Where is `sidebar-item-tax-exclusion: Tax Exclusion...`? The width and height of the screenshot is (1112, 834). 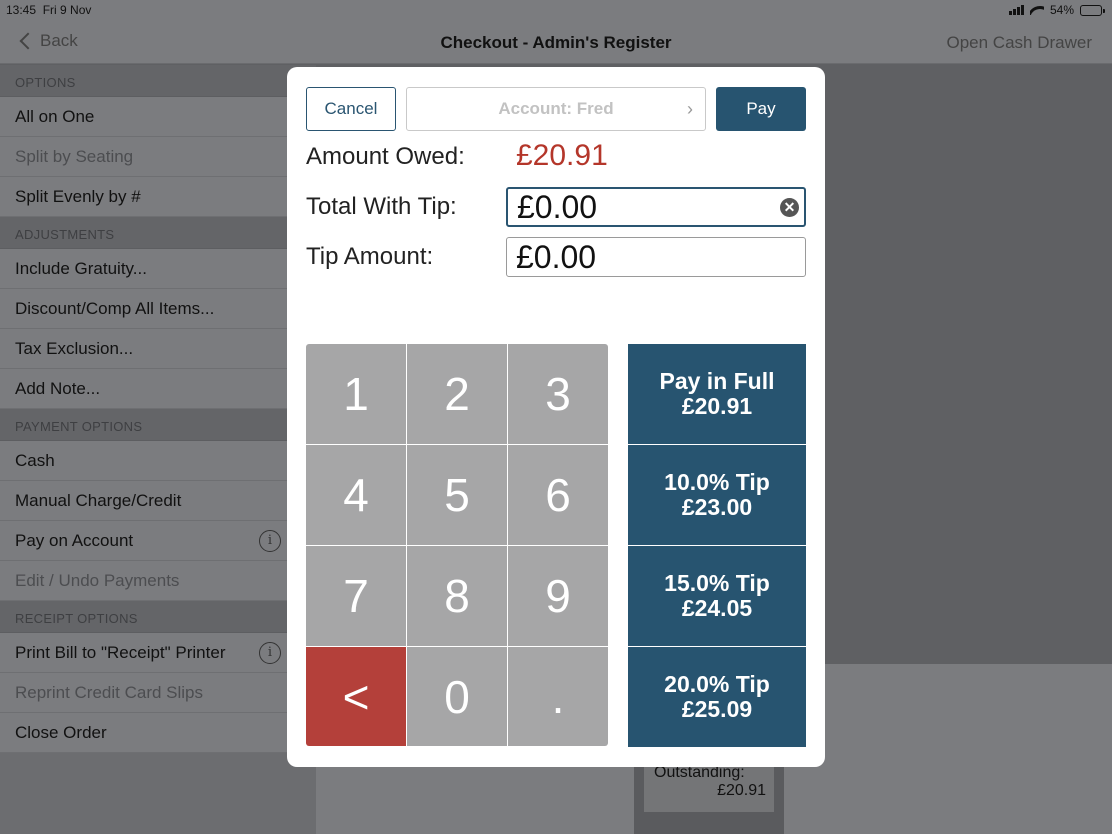 sidebar-item-tax-exclusion: Tax Exclusion... is located at coordinates (158, 349).